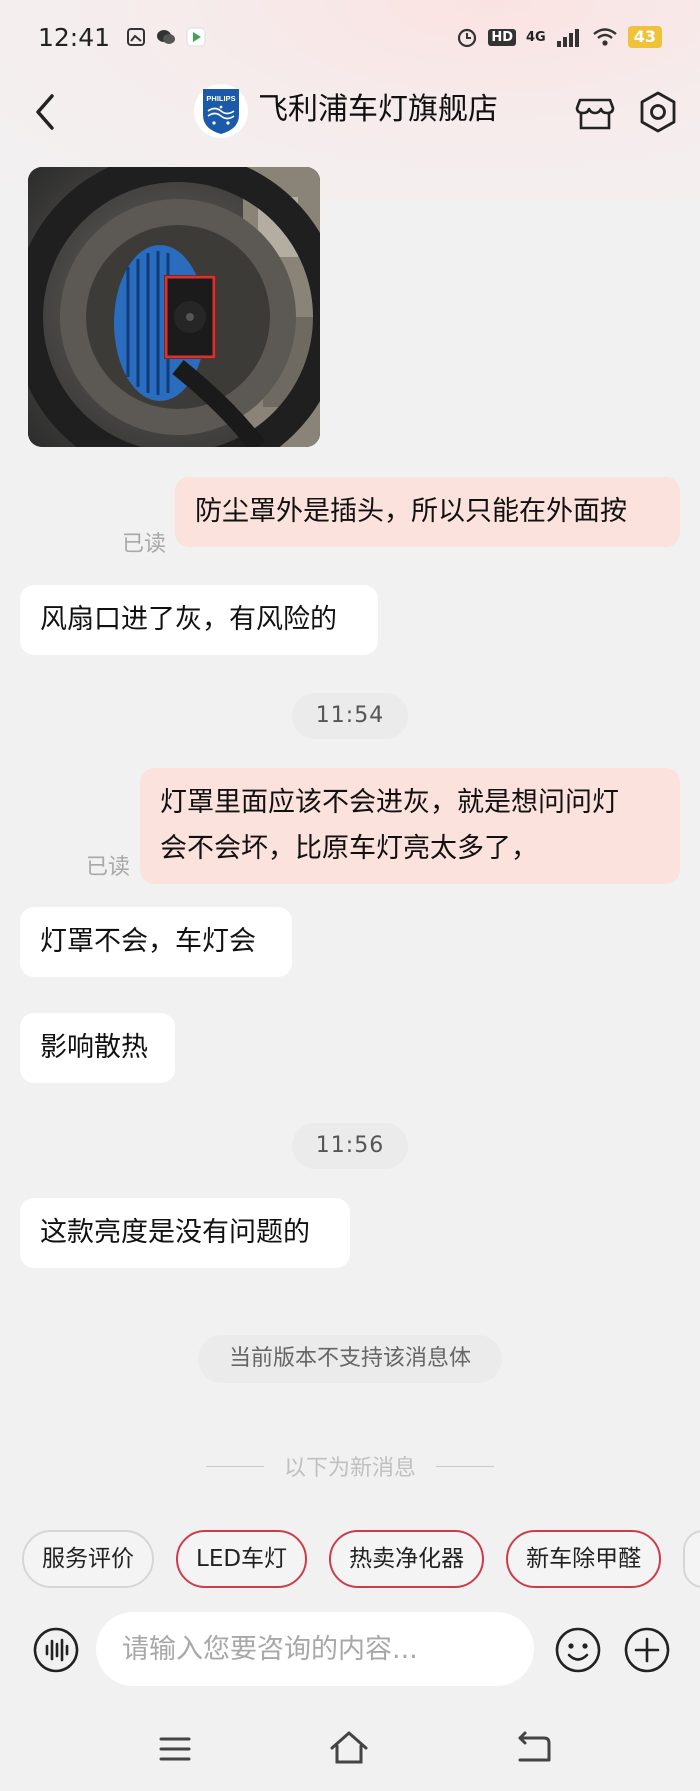  Describe the element at coordinates (604, 37) in the screenshot. I see `wifi-icon` at that location.